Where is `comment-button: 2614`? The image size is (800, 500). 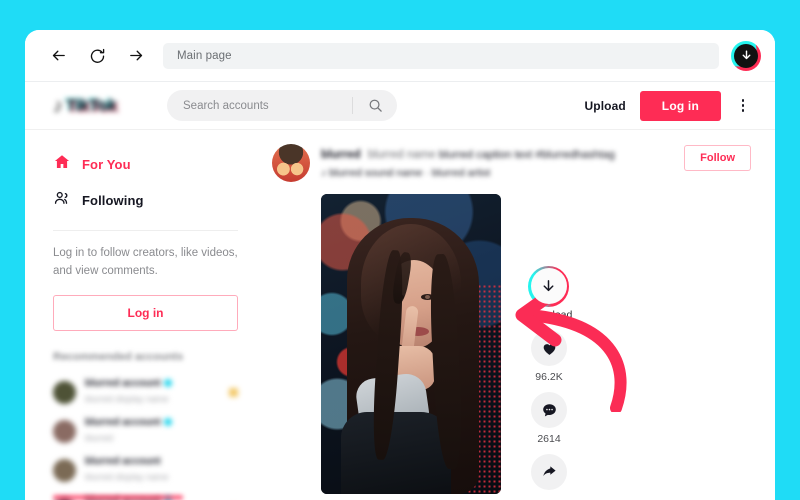 comment-button: 2614 is located at coordinates (549, 418).